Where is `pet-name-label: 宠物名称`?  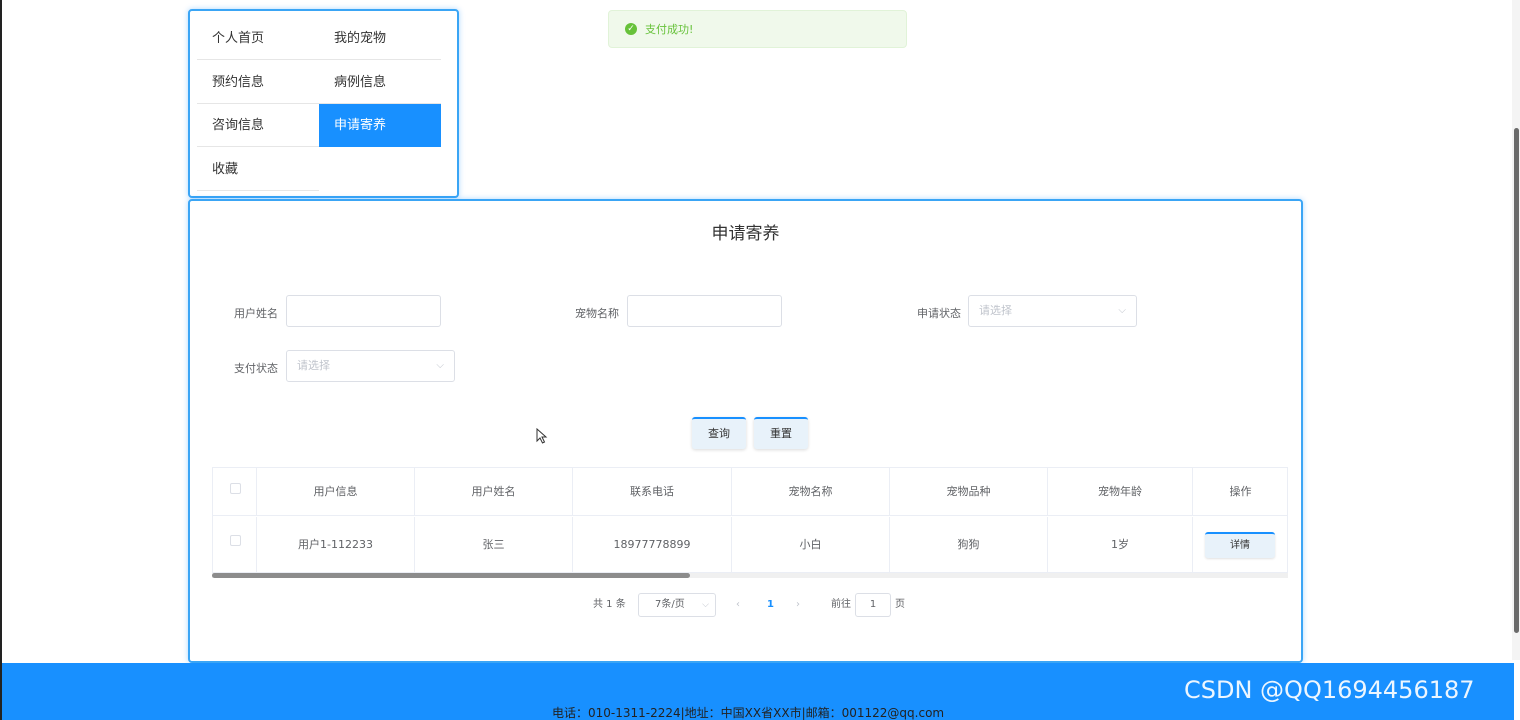
pet-name-label: 宠物名称 is located at coordinates (597, 313).